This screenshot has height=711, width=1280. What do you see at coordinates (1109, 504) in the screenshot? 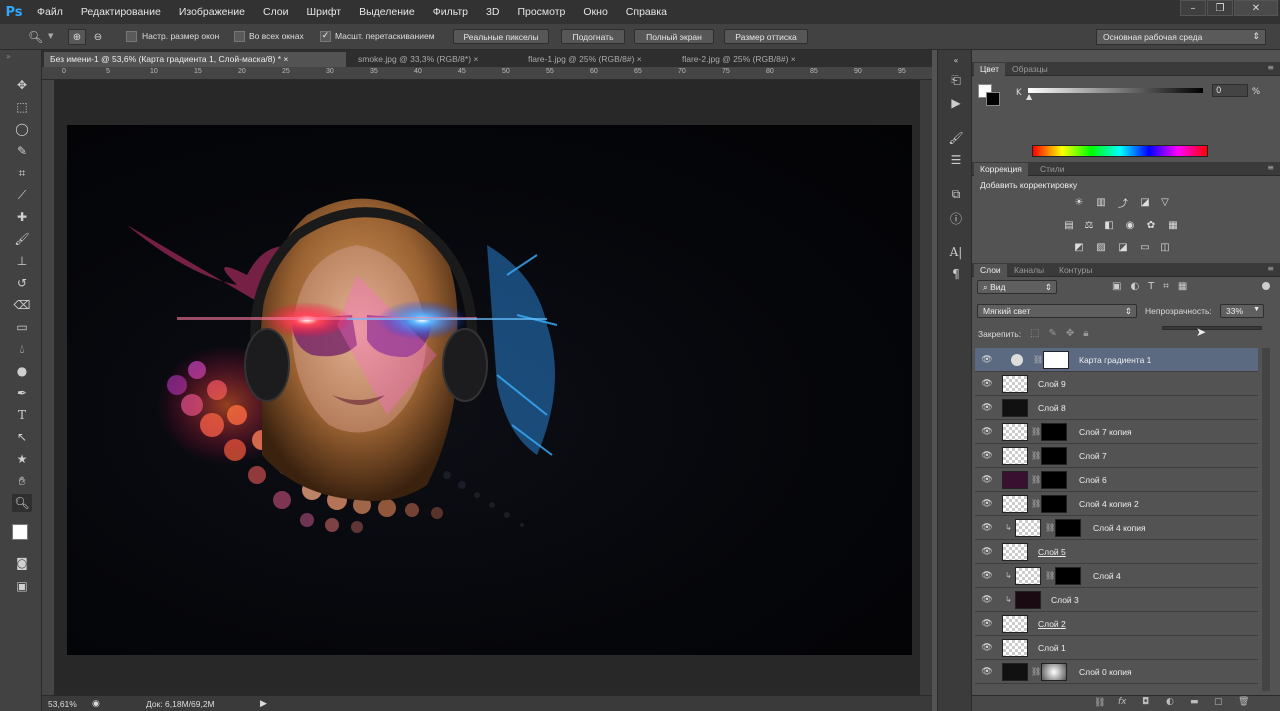
I see `layer-name: Слой 4 копия 2` at bounding box center [1109, 504].